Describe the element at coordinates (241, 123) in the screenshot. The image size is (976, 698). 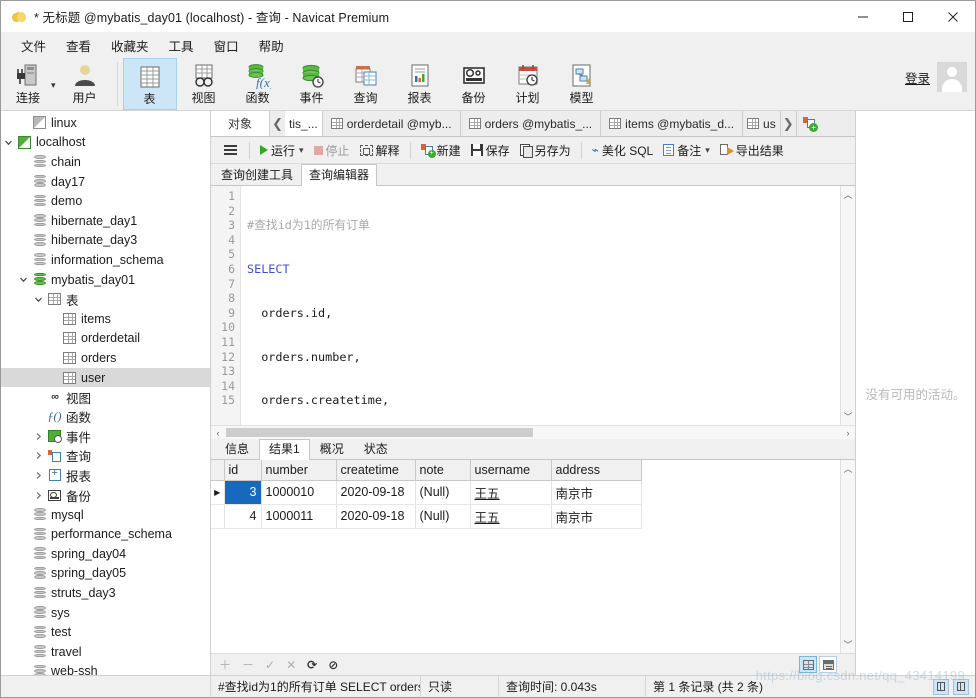
I see `tab-objects: 对象` at that location.